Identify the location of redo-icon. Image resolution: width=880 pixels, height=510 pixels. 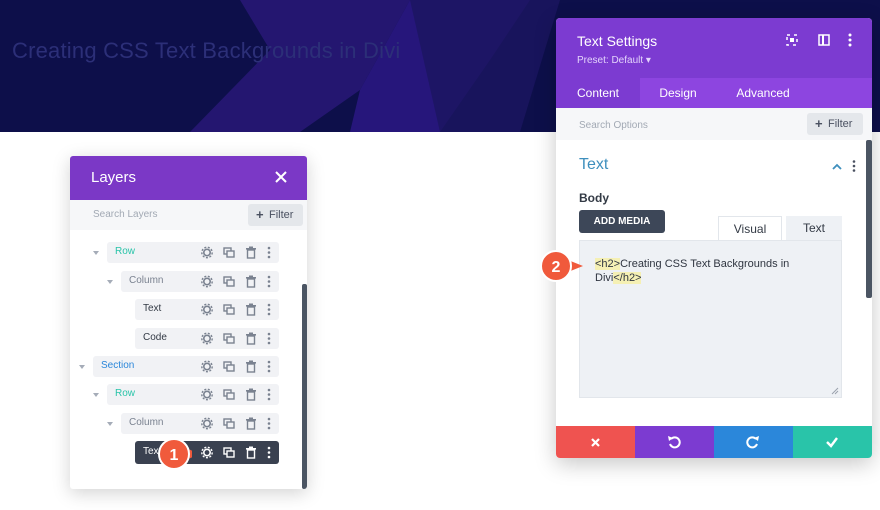
(752, 442).